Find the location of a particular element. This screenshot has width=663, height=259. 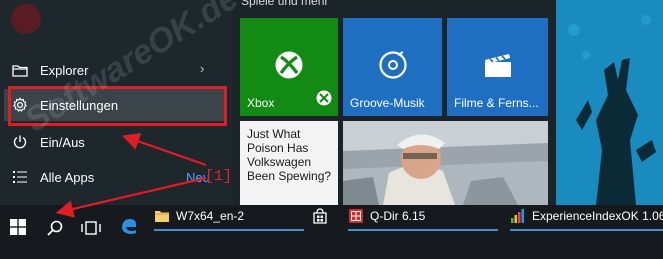

settings-highlight-box is located at coordinates (117, 106).